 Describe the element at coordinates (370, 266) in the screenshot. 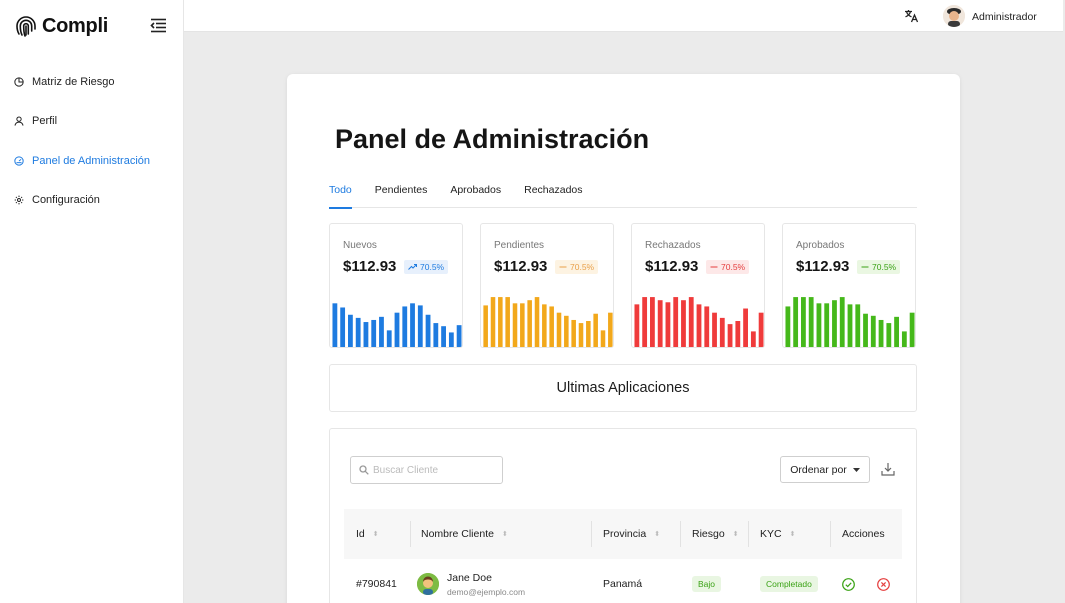

I see `stat-value: $112.93` at that location.